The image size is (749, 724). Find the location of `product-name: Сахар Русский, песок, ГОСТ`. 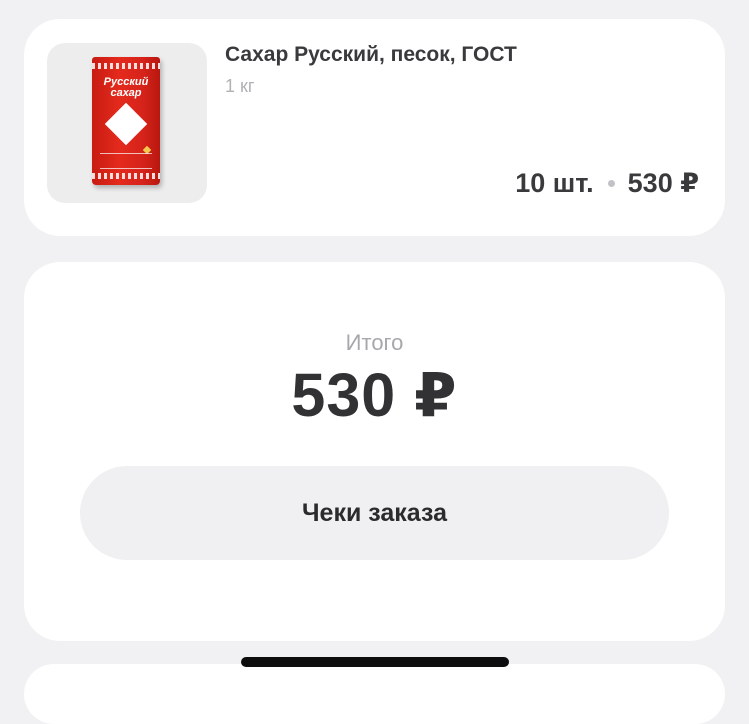

product-name: Сахар Русский, песок, ГОСТ is located at coordinates (371, 54).